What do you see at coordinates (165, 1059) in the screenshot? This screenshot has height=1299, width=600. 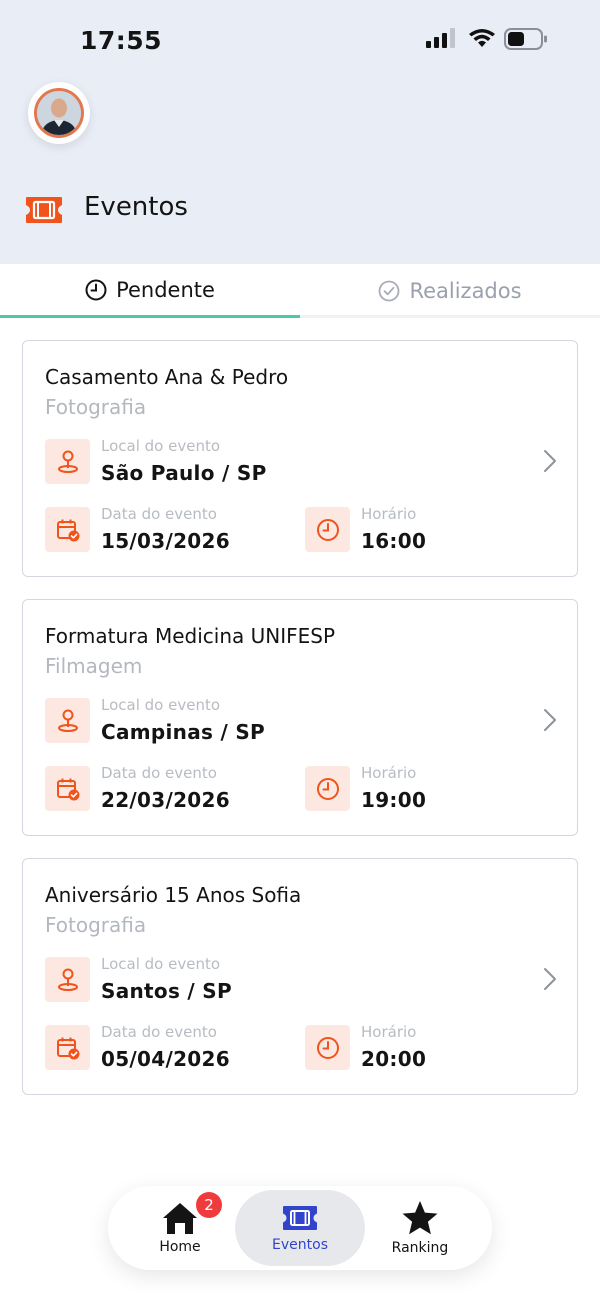 I see `date-value: 05/04/2026` at bounding box center [165, 1059].